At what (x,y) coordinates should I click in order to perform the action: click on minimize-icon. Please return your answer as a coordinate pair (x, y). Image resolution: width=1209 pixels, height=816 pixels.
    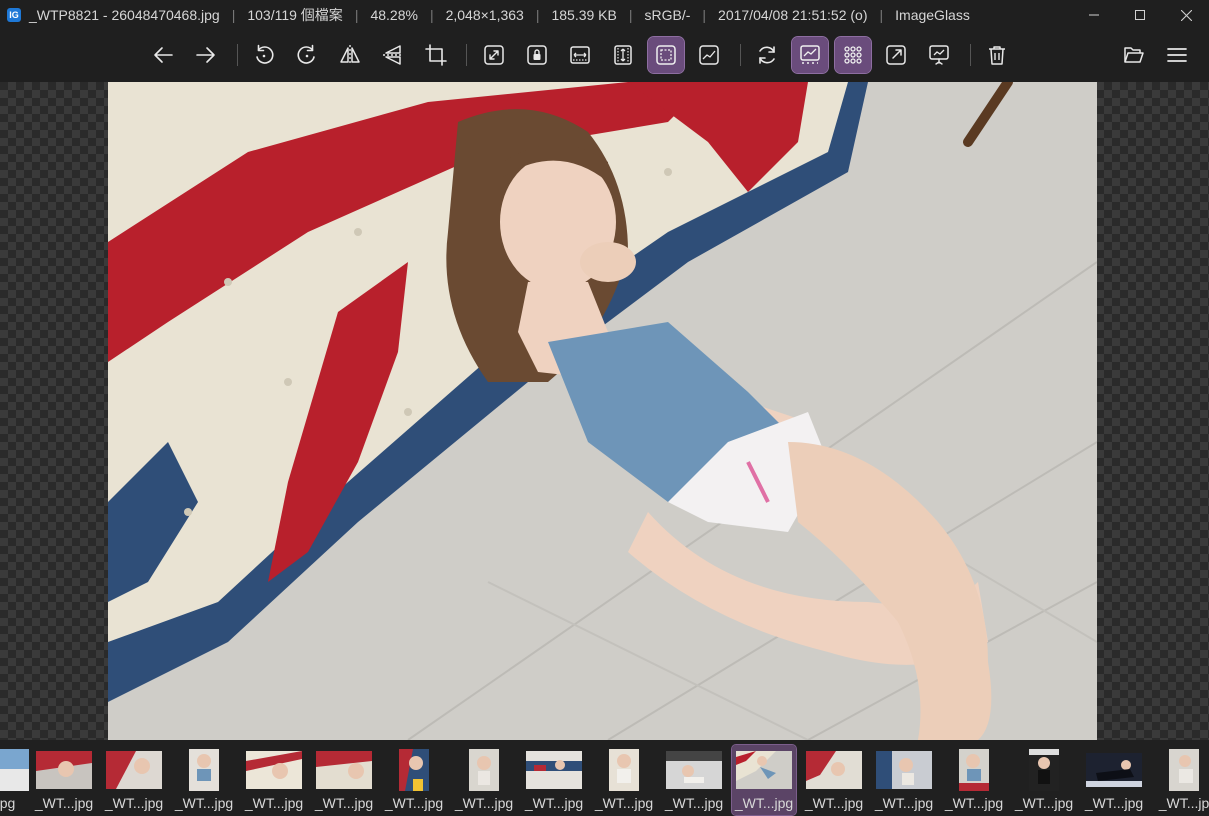
    Looking at the image, I should click on (1094, 15).